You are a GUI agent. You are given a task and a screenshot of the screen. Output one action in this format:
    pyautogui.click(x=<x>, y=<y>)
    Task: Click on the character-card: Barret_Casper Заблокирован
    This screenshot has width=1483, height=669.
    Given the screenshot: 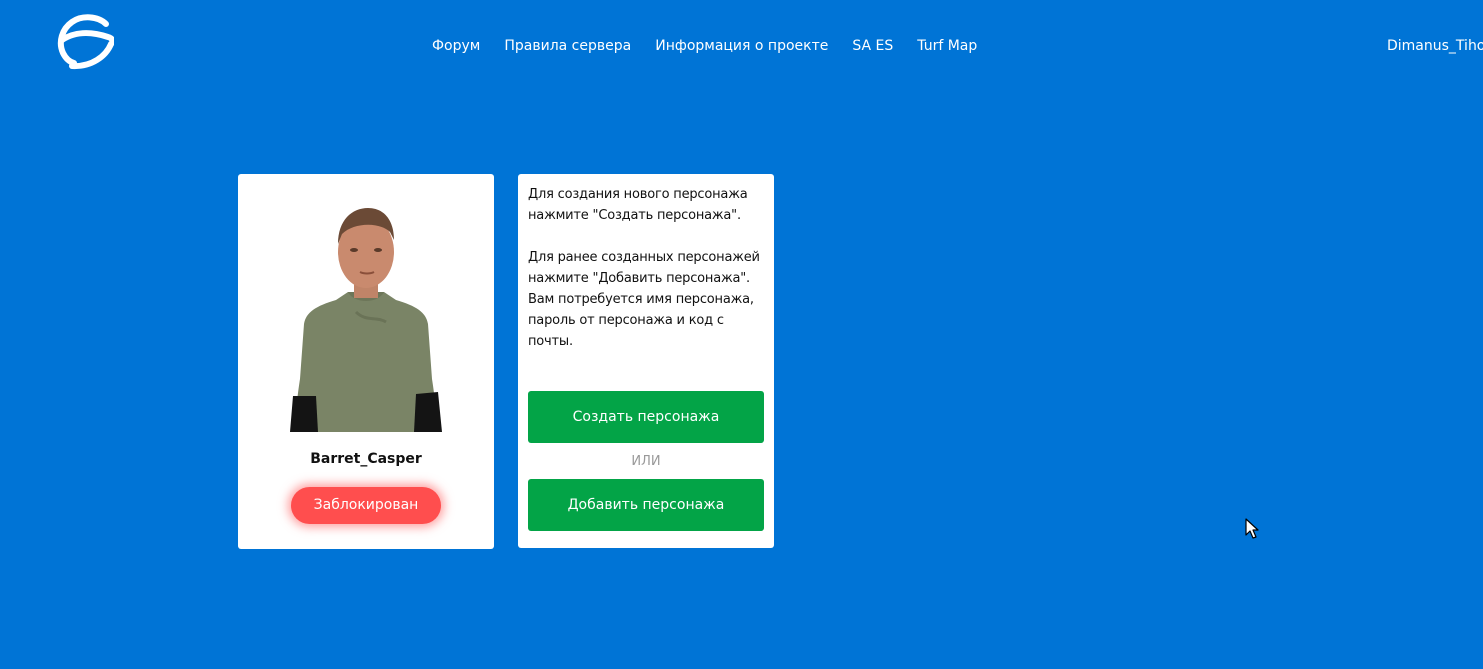 What is the action you would take?
    pyautogui.click(x=366, y=361)
    